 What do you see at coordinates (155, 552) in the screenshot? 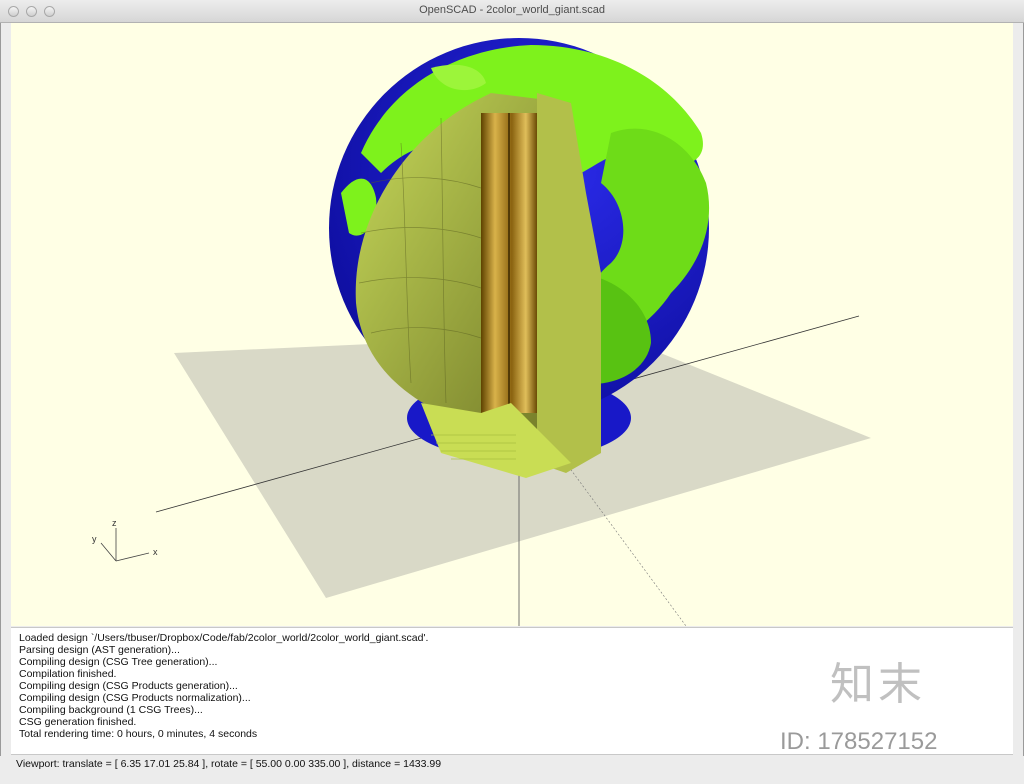
I see `axis-label-x: x` at bounding box center [155, 552].